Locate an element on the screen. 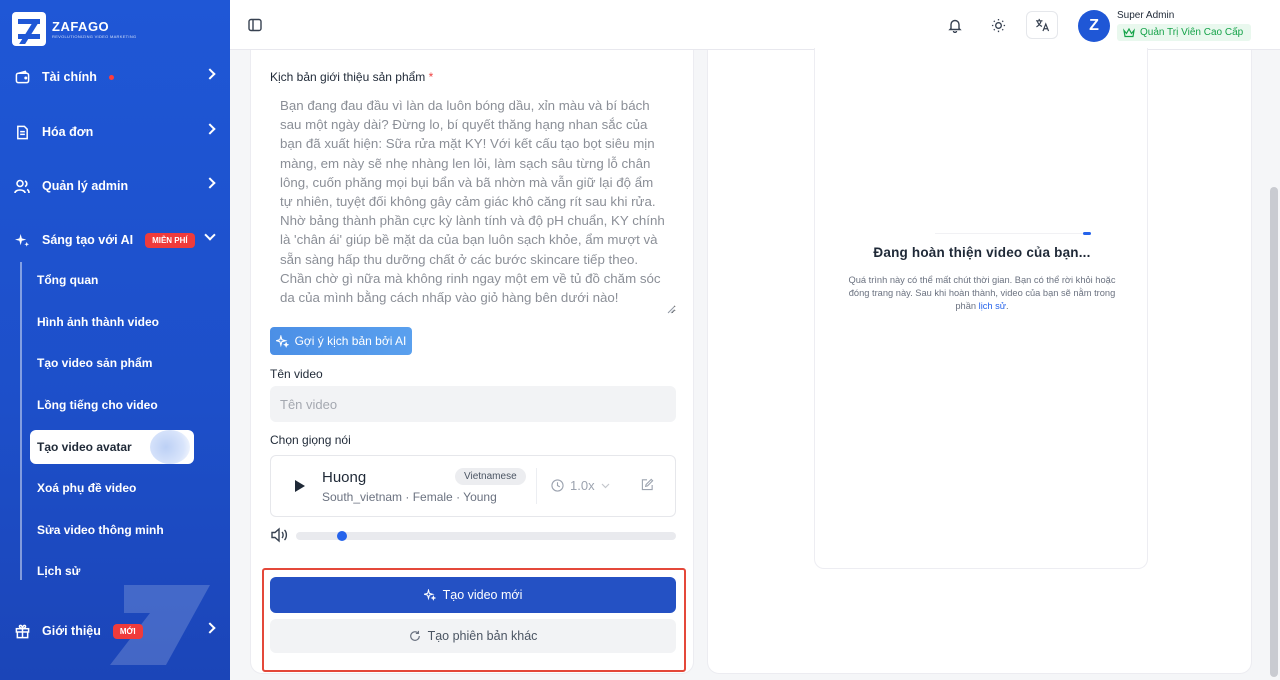  voice-name: Huong is located at coordinates (344, 477).